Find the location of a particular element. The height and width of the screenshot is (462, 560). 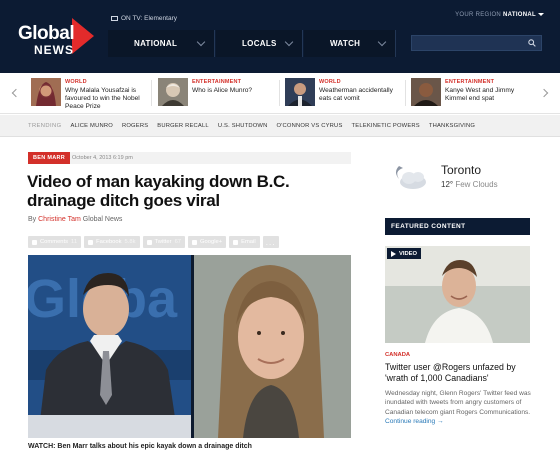

search-input is located at coordinates (467, 47).